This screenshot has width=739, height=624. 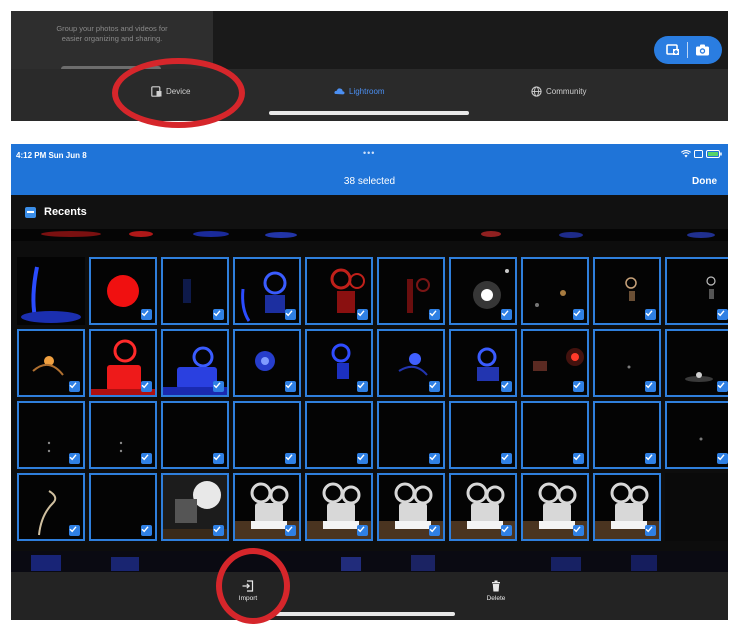 What do you see at coordinates (686, 154) in the screenshot?
I see `wifi-icon` at bounding box center [686, 154].